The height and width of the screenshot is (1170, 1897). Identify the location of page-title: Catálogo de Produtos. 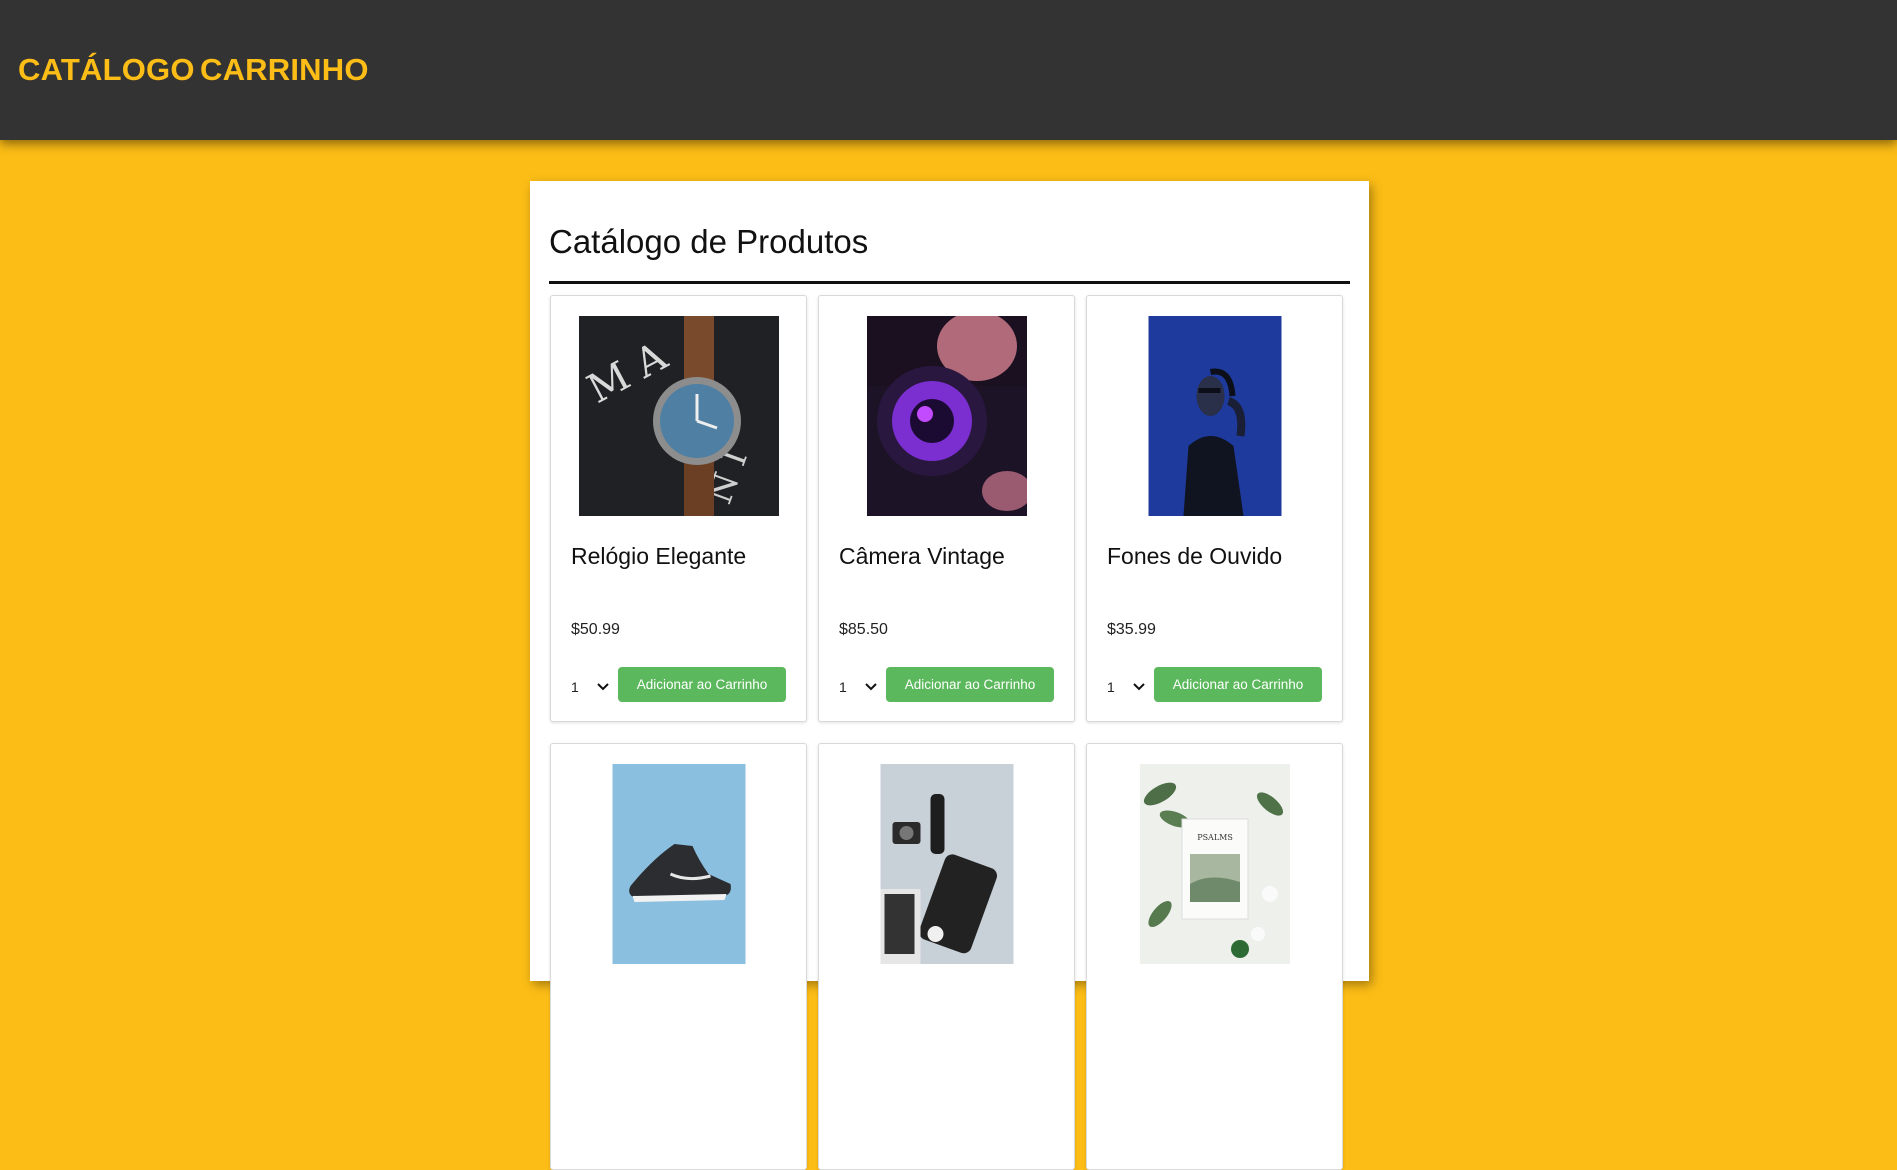
(709, 241).